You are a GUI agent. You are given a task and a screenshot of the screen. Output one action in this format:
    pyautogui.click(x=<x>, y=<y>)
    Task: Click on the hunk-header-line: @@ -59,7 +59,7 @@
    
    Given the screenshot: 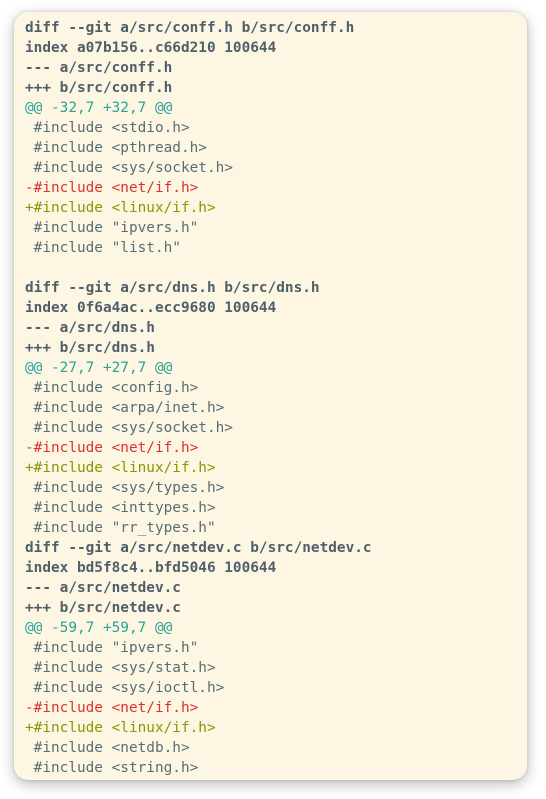 What is the action you would take?
    pyautogui.click(x=99, y=628)
    